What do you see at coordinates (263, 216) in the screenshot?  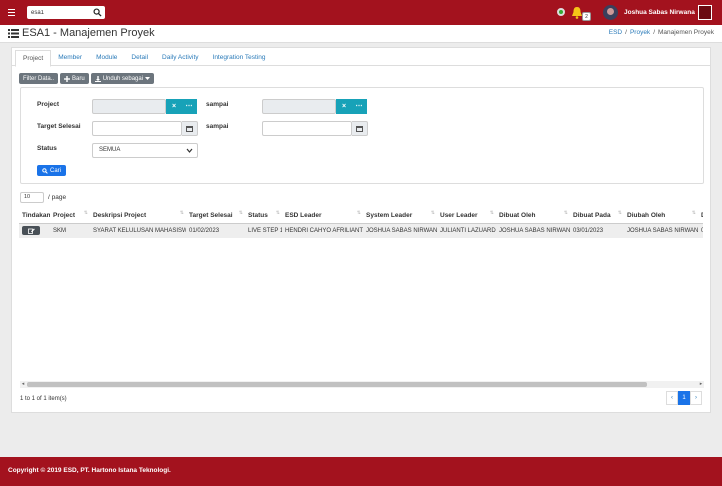 I see `col-status: Status ⇅` at bounding box center [263, 216].